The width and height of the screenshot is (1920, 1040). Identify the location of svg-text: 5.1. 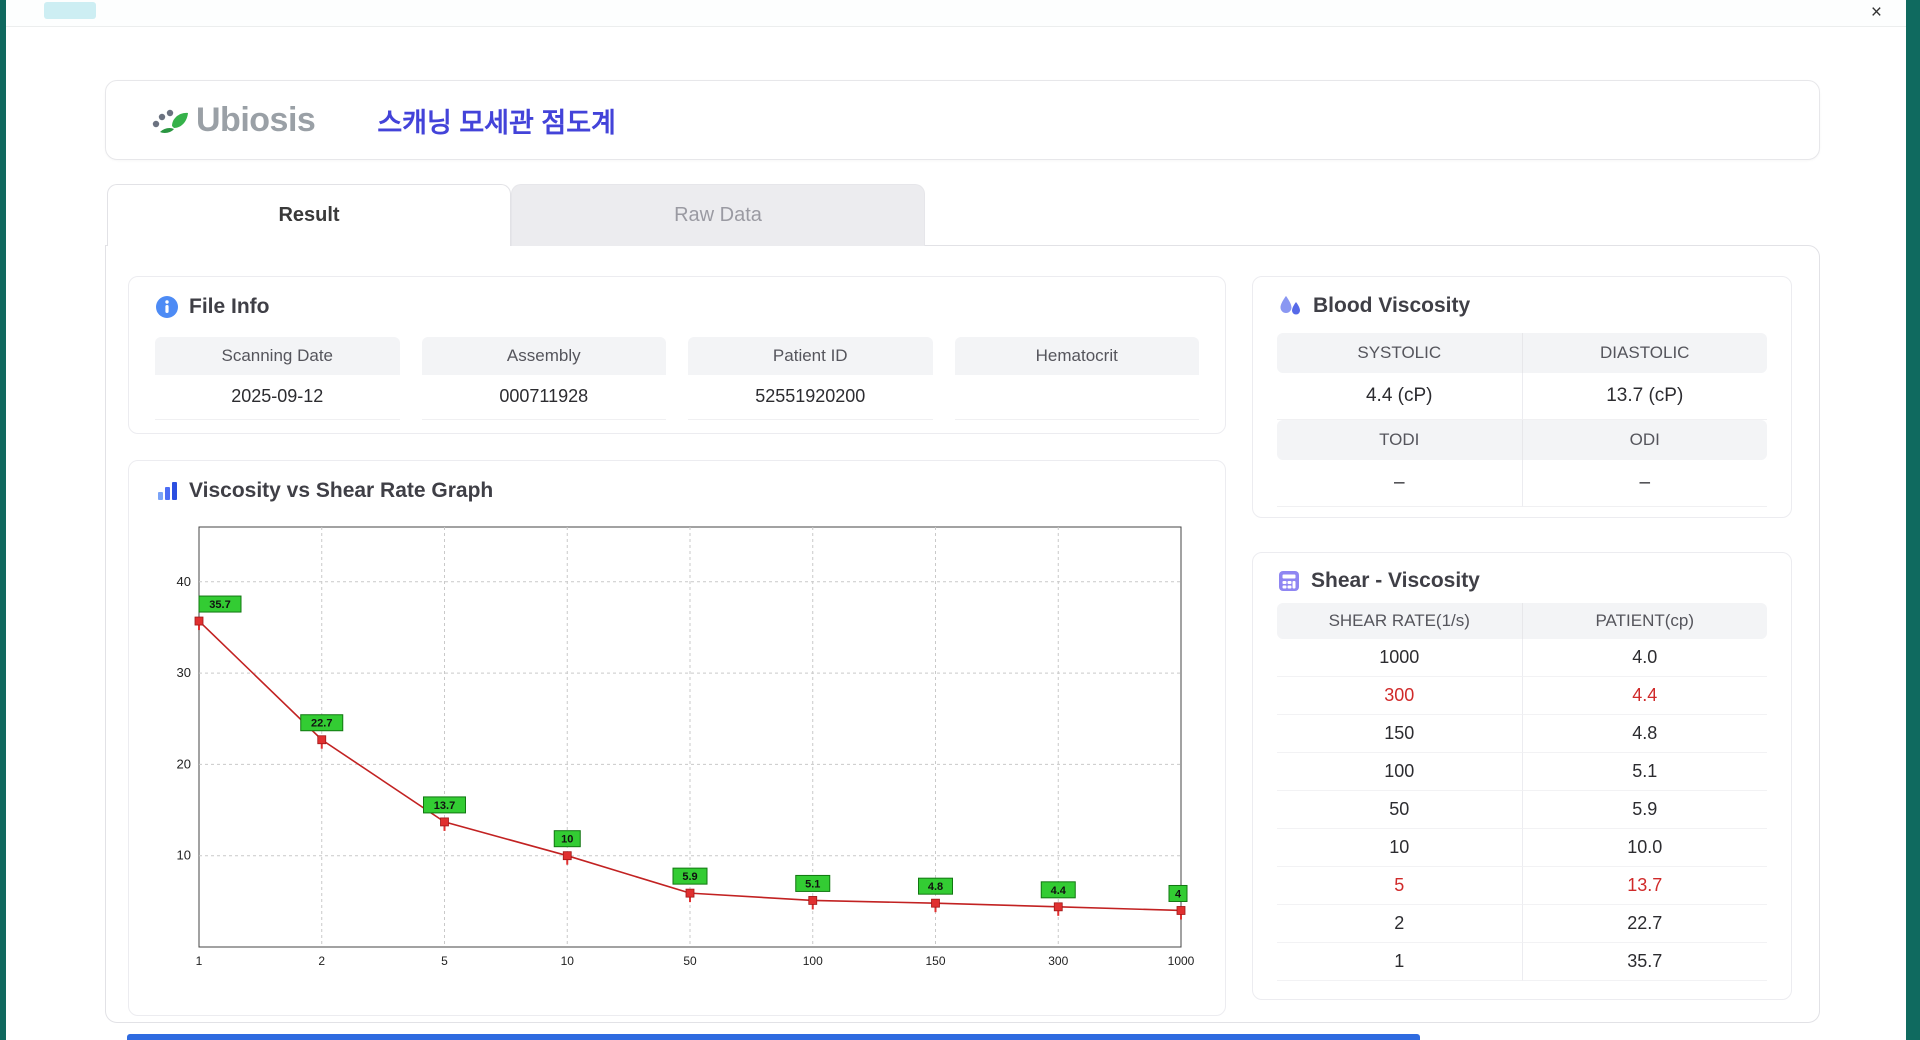
(812, 884).